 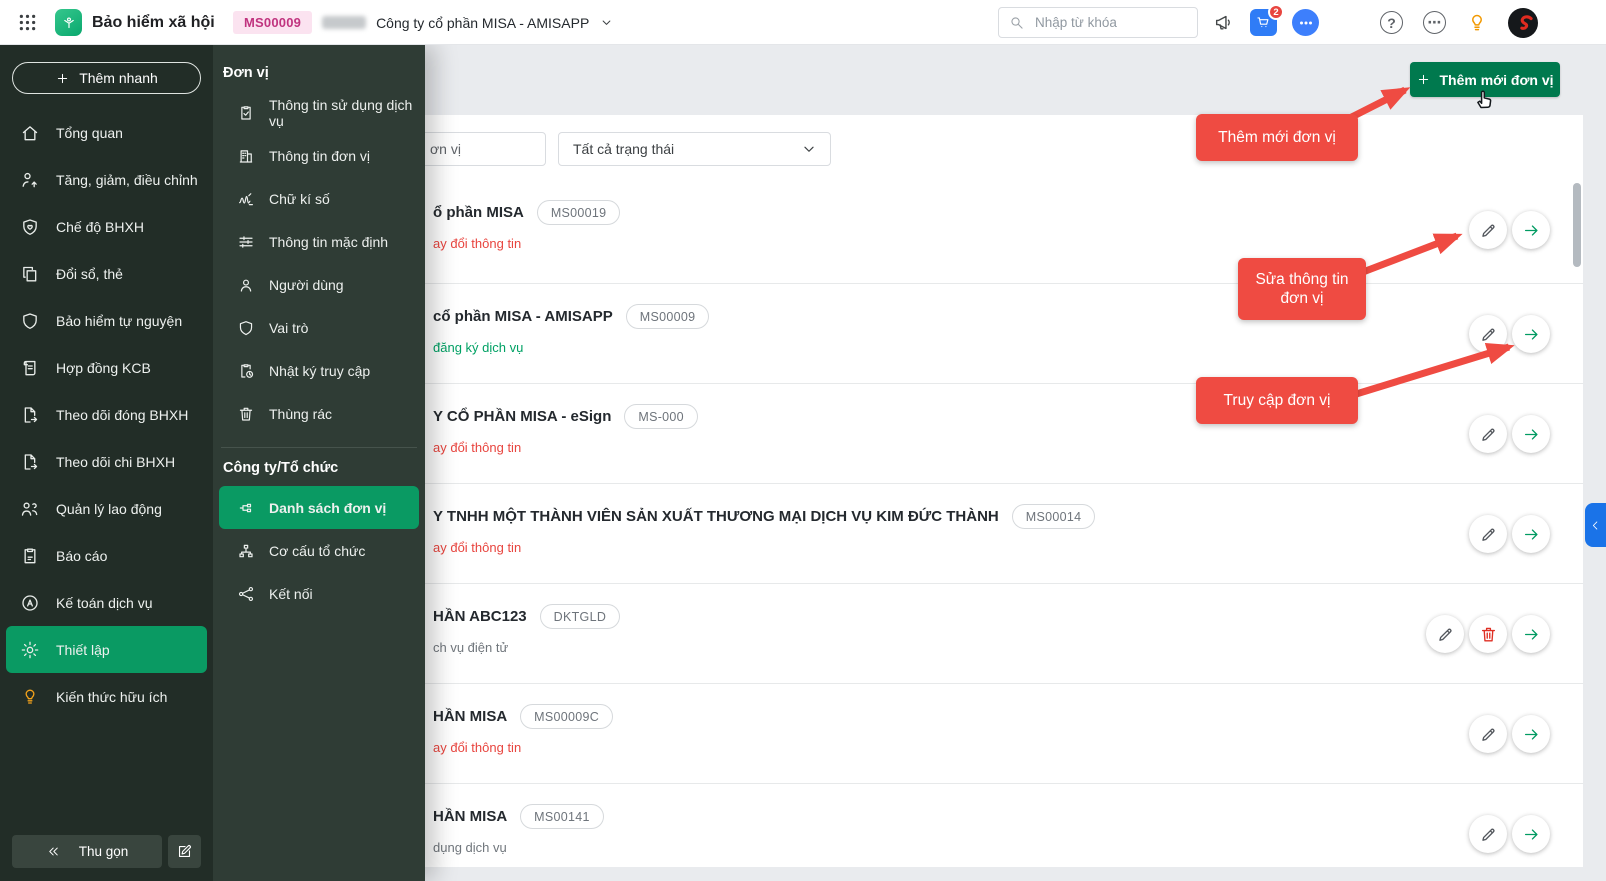 What do you see at coordinates (1267, 22) in the screenshot?
I see `store-cart-button: 2` at bounding box center [1267, 22].